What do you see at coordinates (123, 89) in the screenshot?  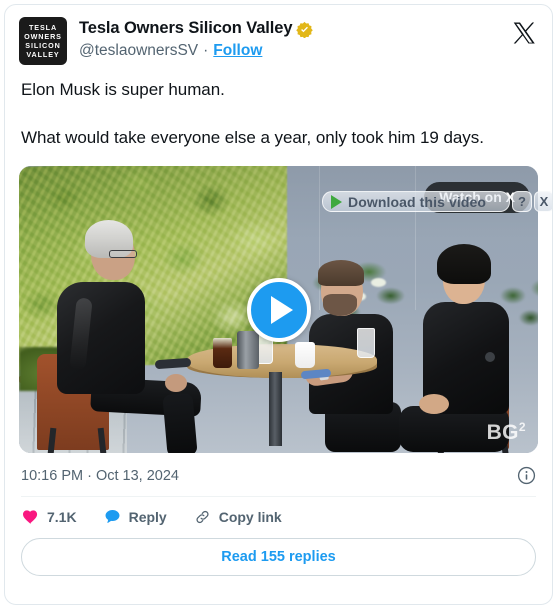 I see `tweet-paragraph-1: Elon Musk is super human.` at bounding box center [123, 89].